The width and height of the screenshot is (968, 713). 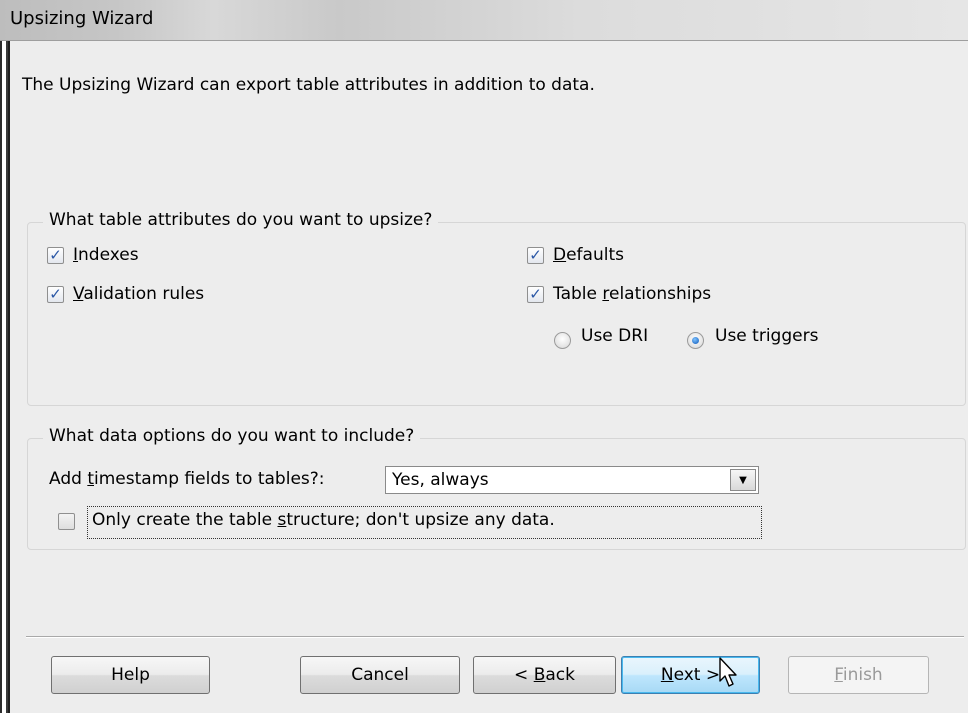 What do you see at coordinates (187, 479) in the screenshot?
I see `timestamp-label: Add timestamp fields to tables?:` at bounding box center [187, 479].